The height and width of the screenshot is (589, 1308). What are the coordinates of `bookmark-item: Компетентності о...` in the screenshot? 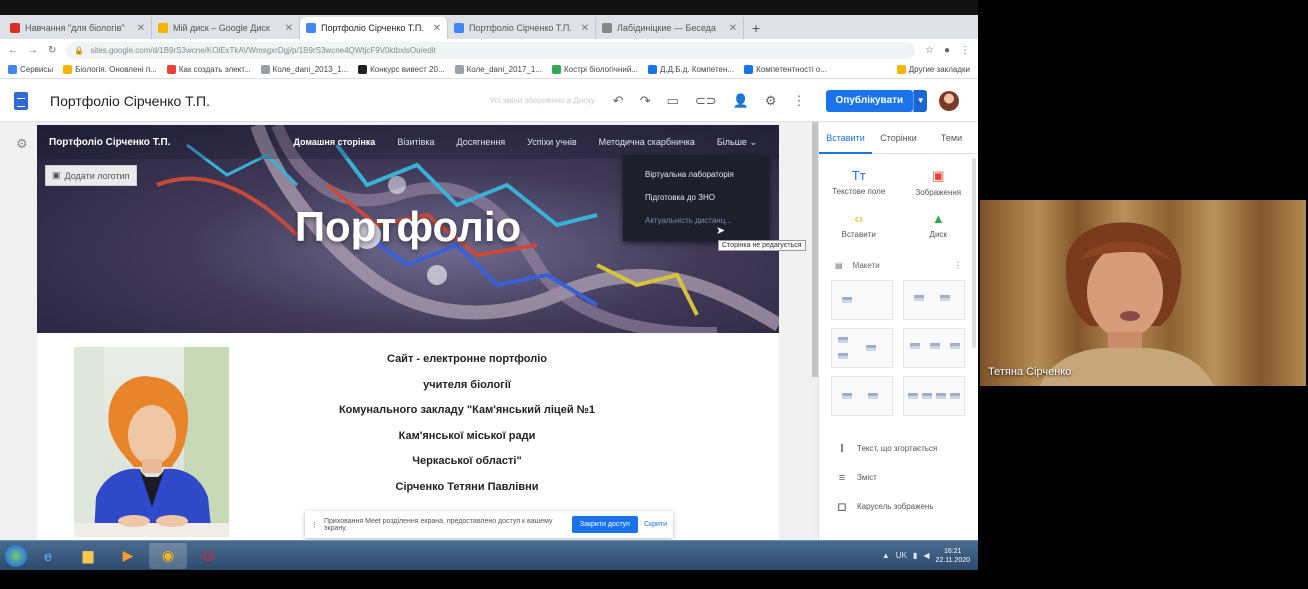 It's located at (785, 69).